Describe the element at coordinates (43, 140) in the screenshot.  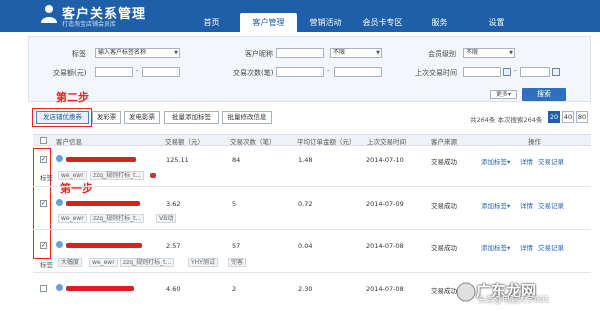
I see `select-all-checkbox` at that location.